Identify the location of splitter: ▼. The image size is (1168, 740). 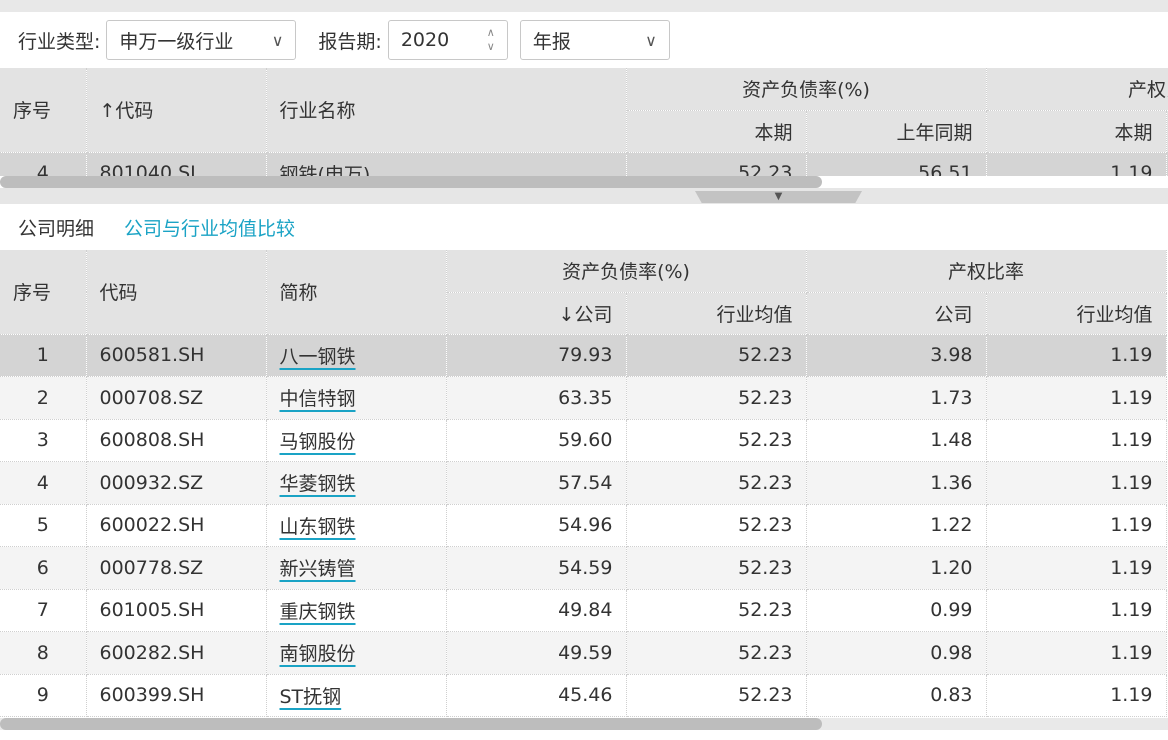
(584, 196).